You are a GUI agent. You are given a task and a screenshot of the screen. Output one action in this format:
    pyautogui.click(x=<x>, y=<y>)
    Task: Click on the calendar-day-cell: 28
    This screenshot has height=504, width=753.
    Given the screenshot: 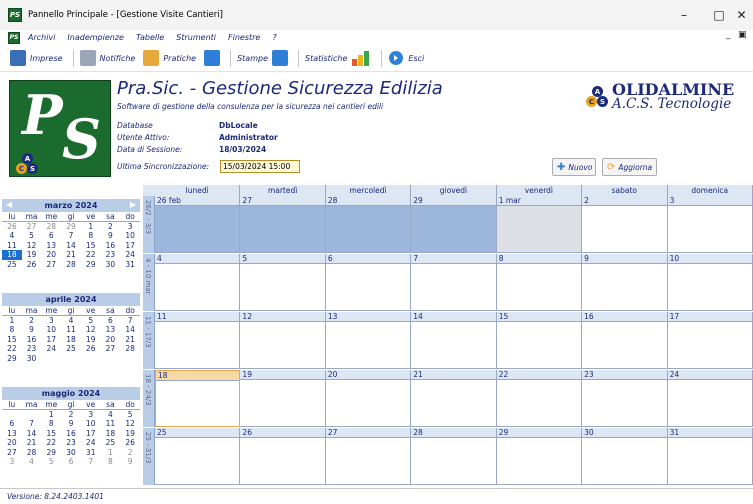 What is the action you would take?
    pyautogui.click(x=368, y=224)
    